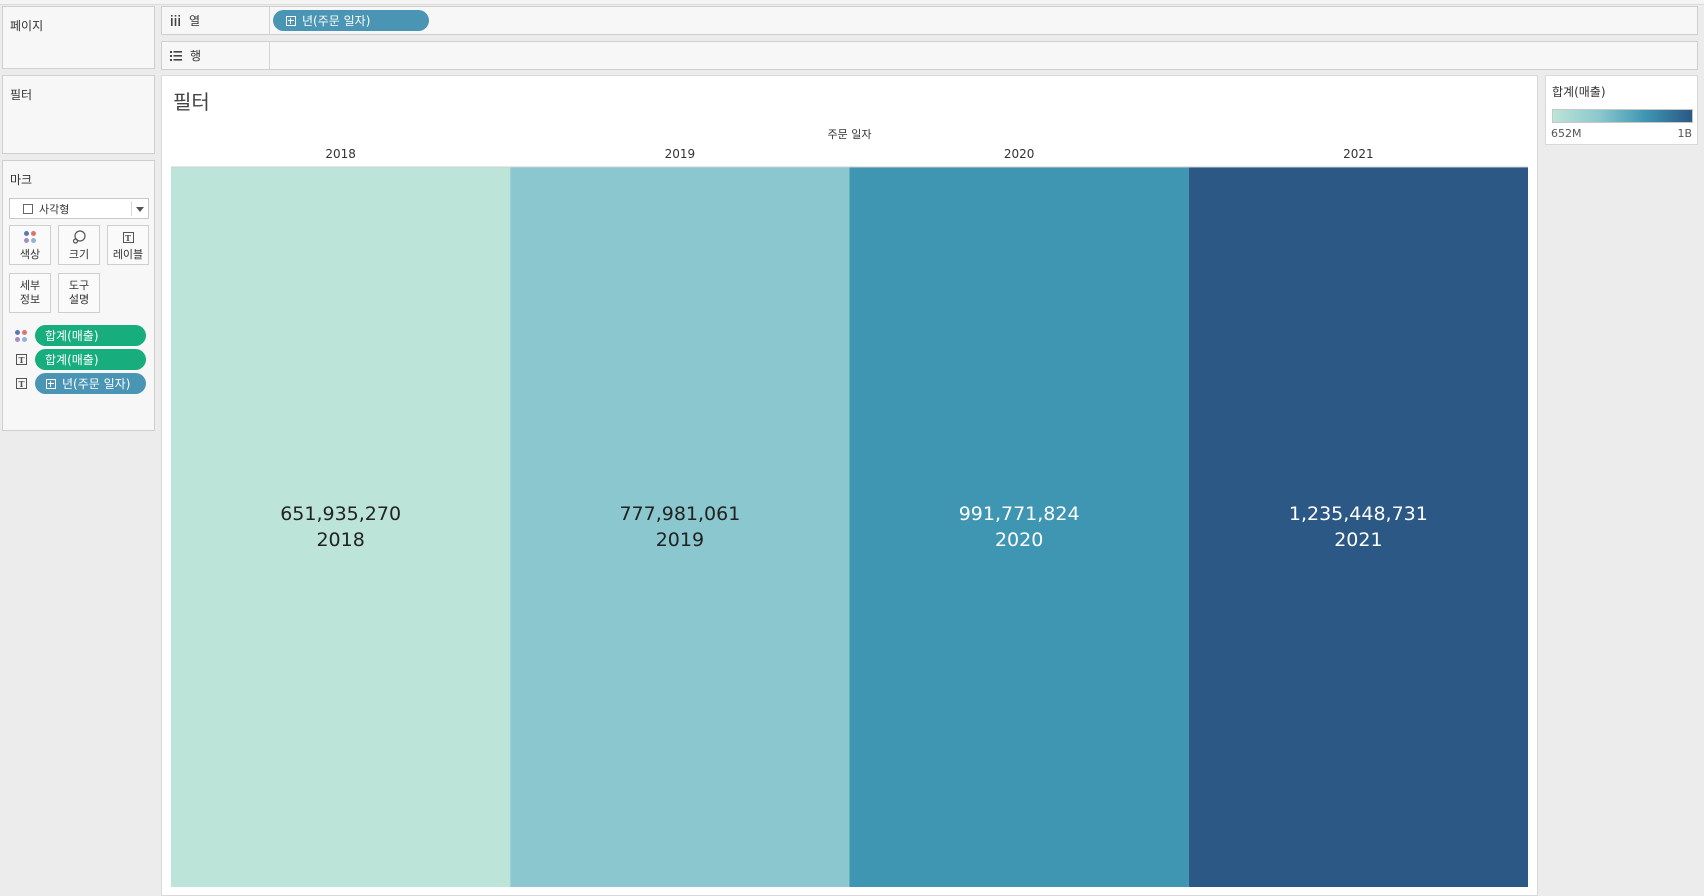 The width and height of the screenshot is (1704, 896). Describe the element at coordinates (79, 245) in the screenshot. I see `size-button: 크기` at that location.